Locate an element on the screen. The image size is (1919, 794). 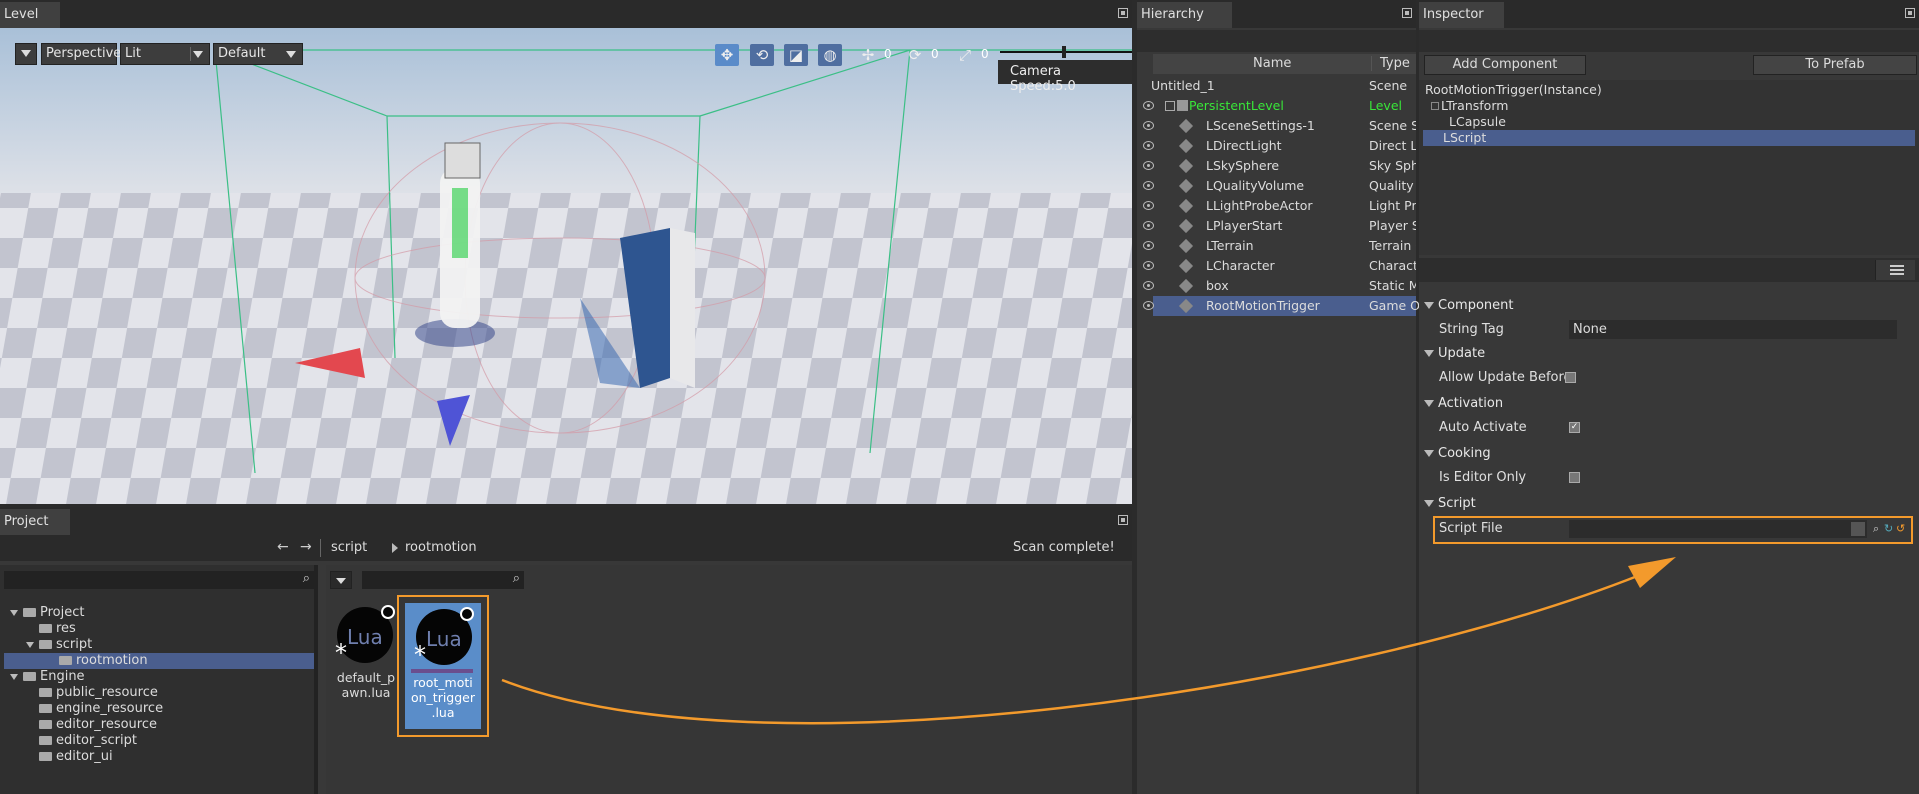
viewport-menu-button is located at coordinates (26, 54).